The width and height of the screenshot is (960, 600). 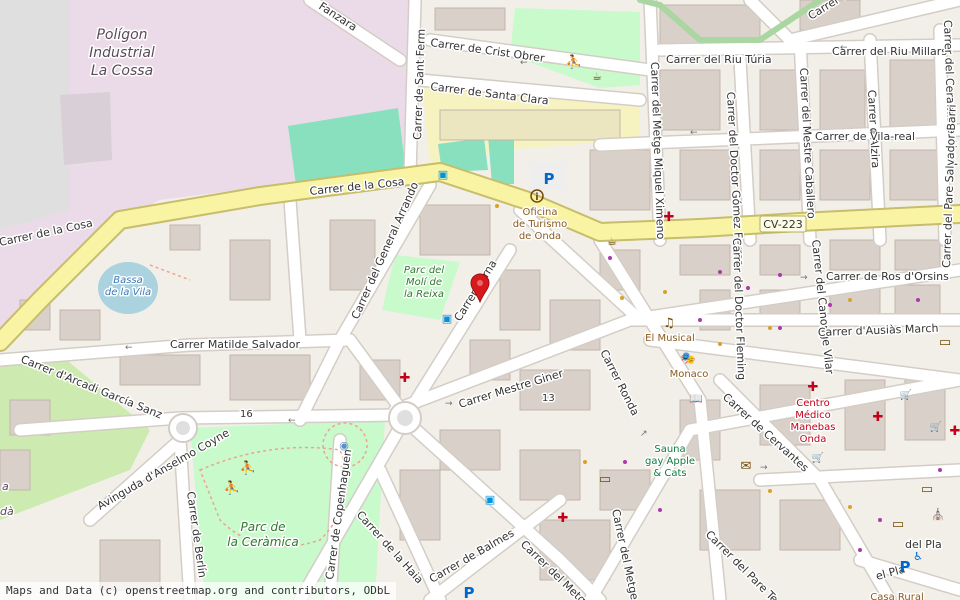 What do you see at coordinates (540, 224) in the screenshot?
I see `poi-label: de Turismo` at bounding box center [540, 224].